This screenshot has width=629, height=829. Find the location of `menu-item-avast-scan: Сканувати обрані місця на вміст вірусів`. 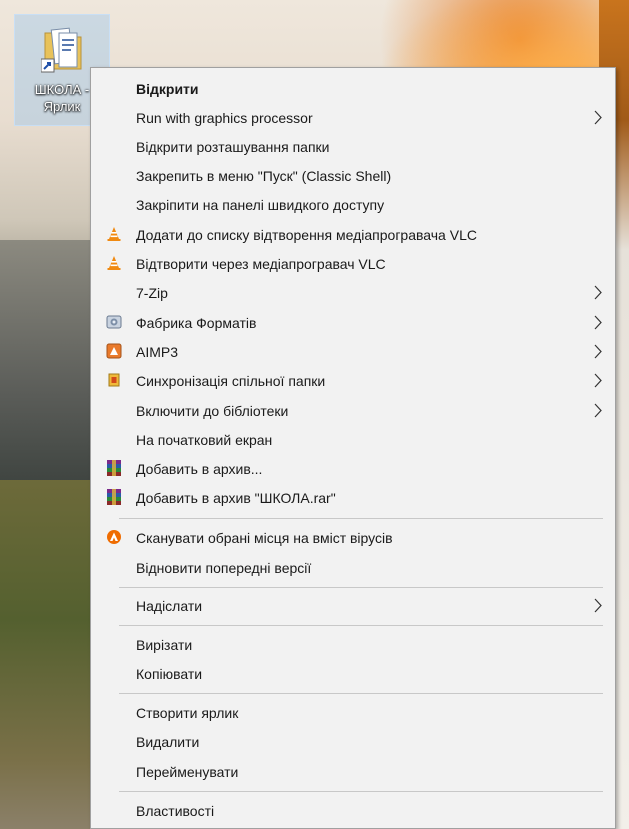

menu-item-avast-scan: Сканувати обрані місця на вміст вірусів is located at coordinates (353, 537).